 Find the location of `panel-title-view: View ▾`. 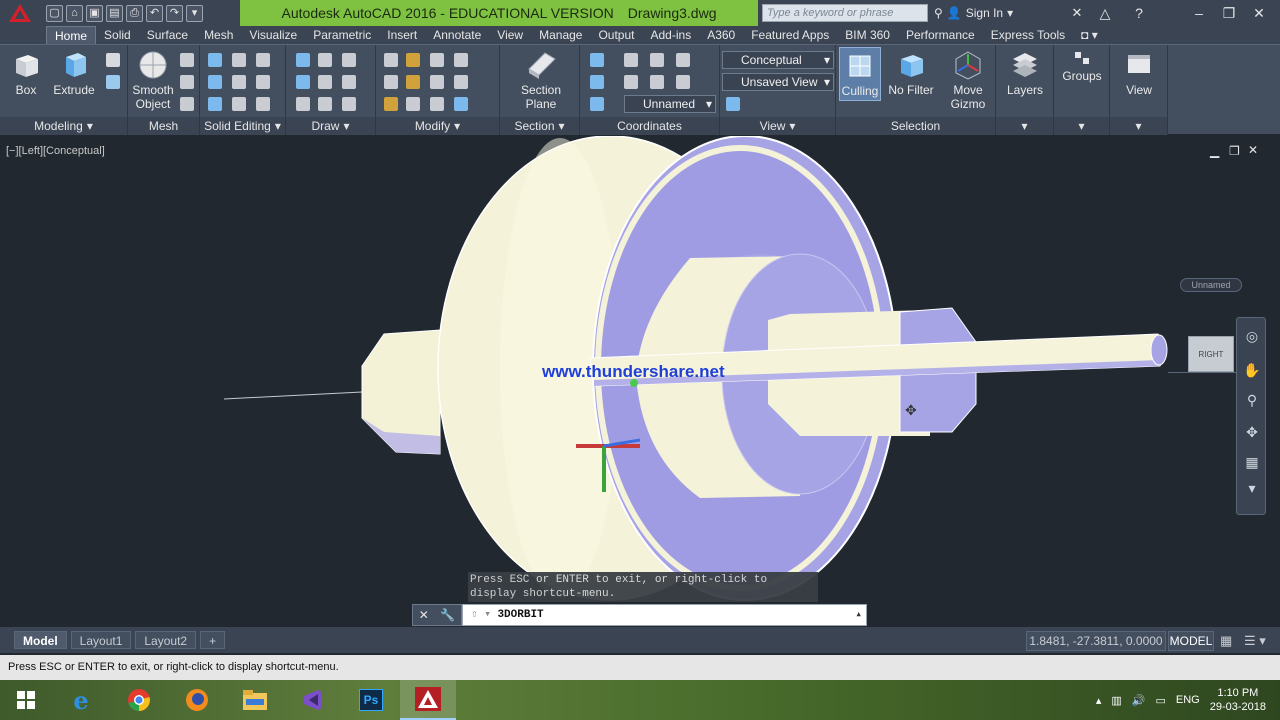

panel-title-view: View ▾ is located at coordinates (777, 126).